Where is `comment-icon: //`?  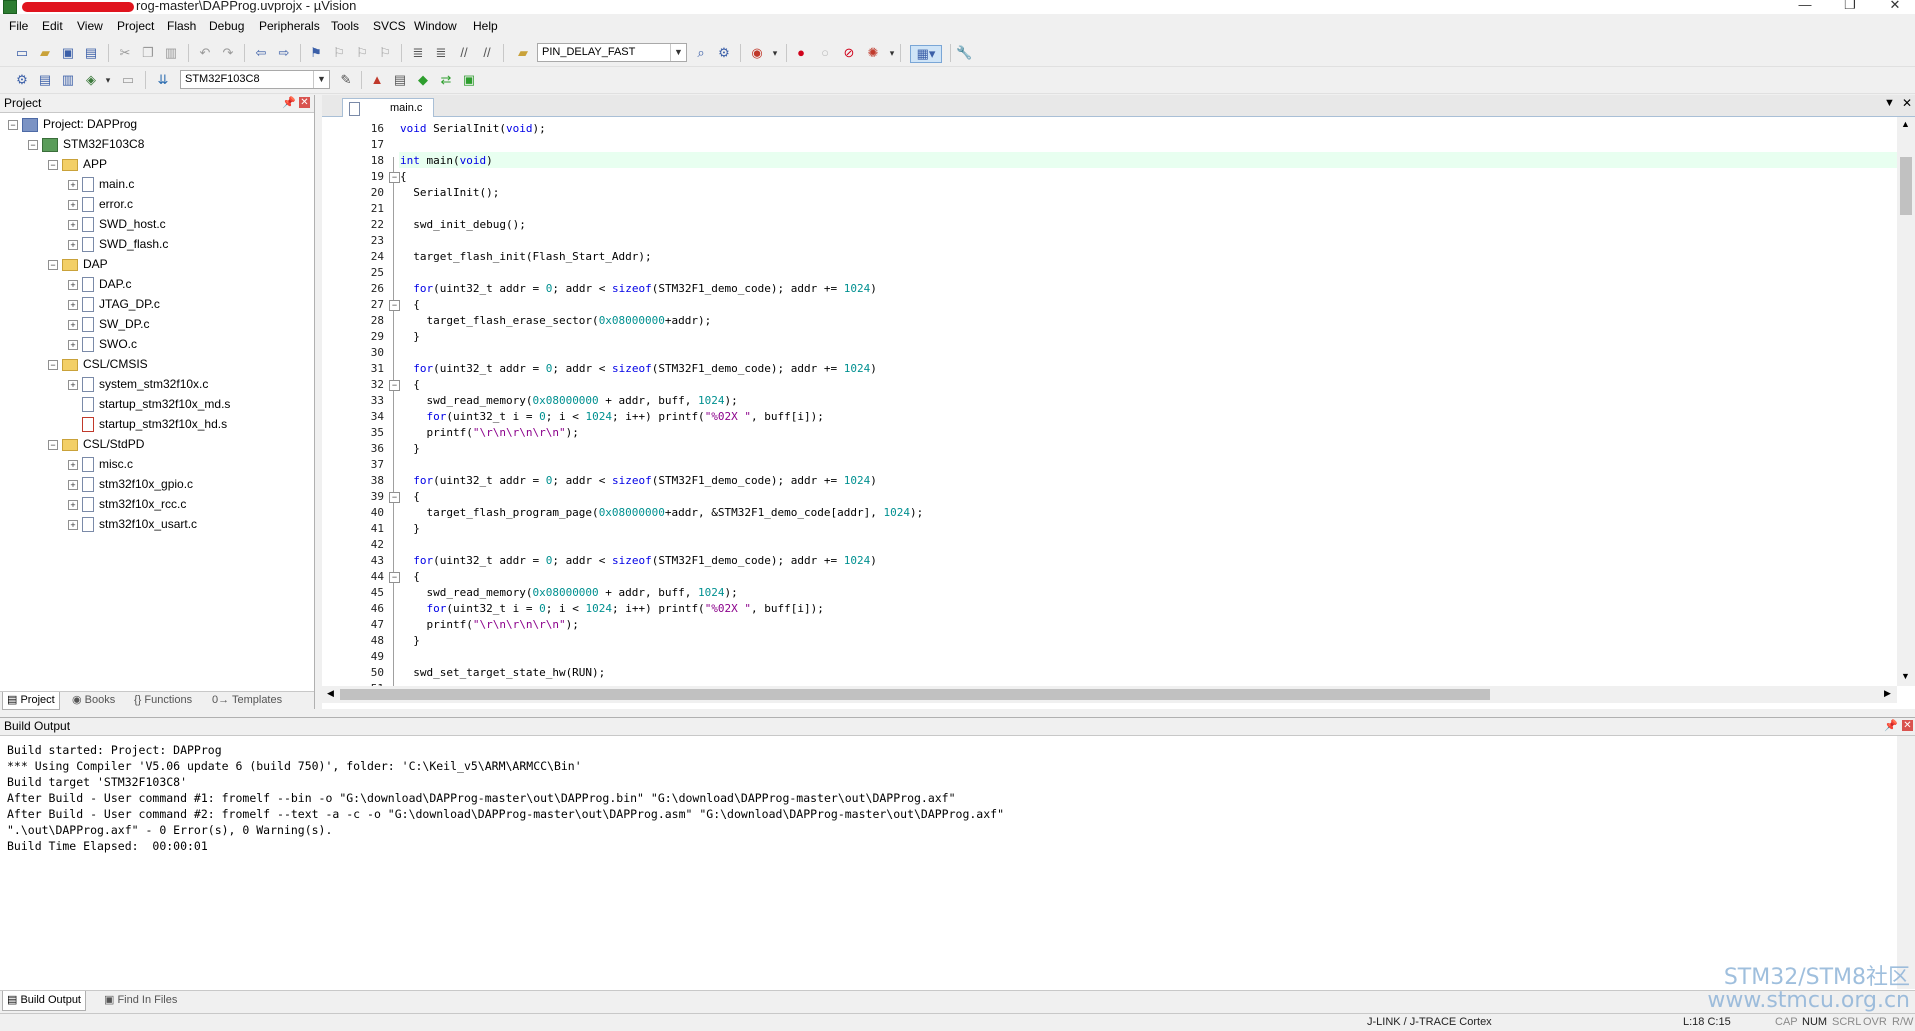 comment-icon: // is located at coordinates (464, 53).